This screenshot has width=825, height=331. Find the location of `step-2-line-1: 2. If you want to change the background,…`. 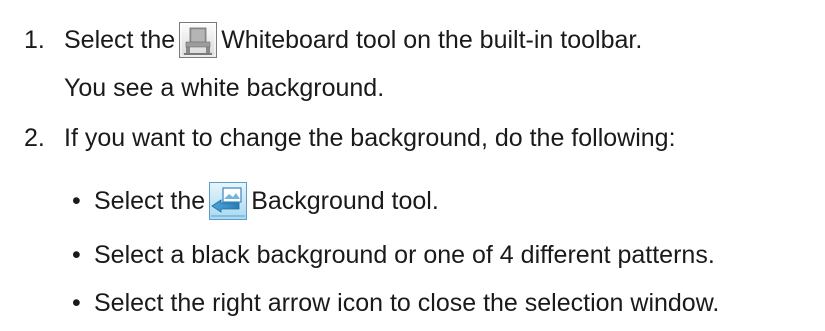

step-2-line-1: 2. If you want to change the background,… is located at coordinates (350, 138).